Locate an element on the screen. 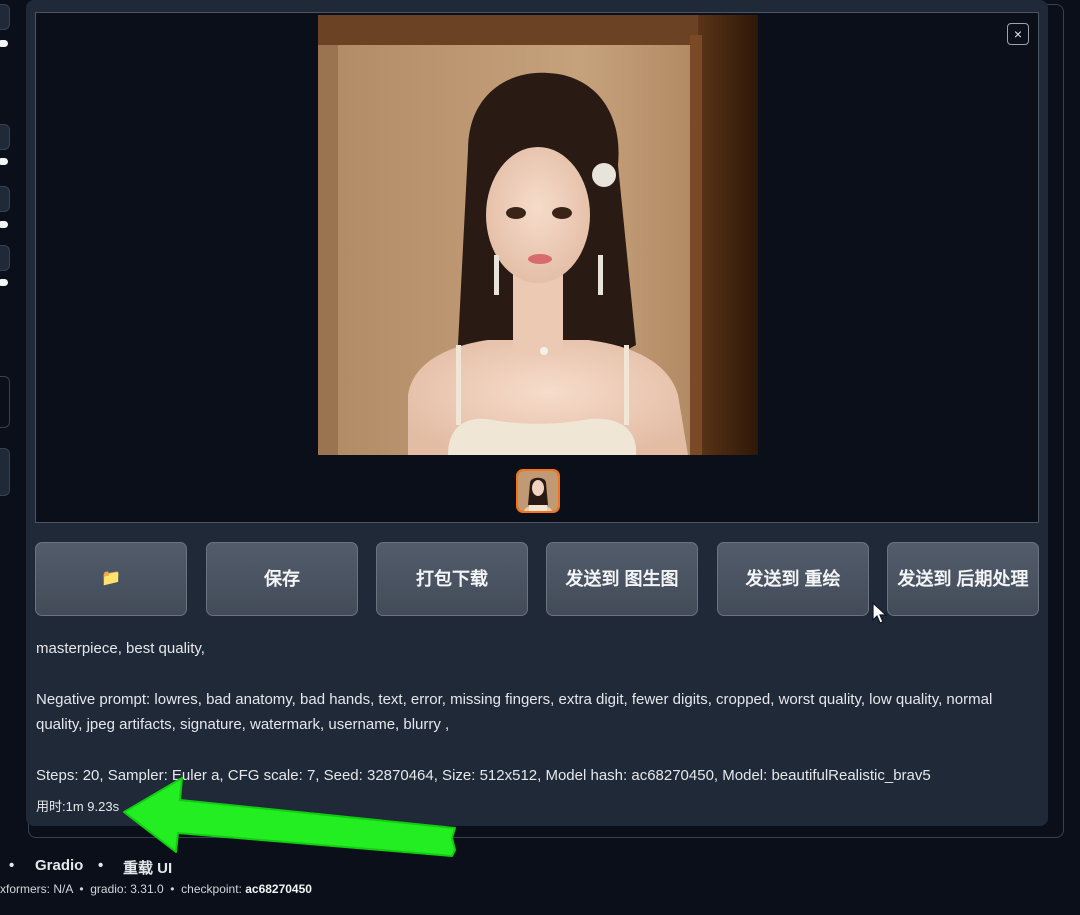 The image size is (1080, 915). checkpoint-value: ac68270450 is located at coordinates (278, 889).